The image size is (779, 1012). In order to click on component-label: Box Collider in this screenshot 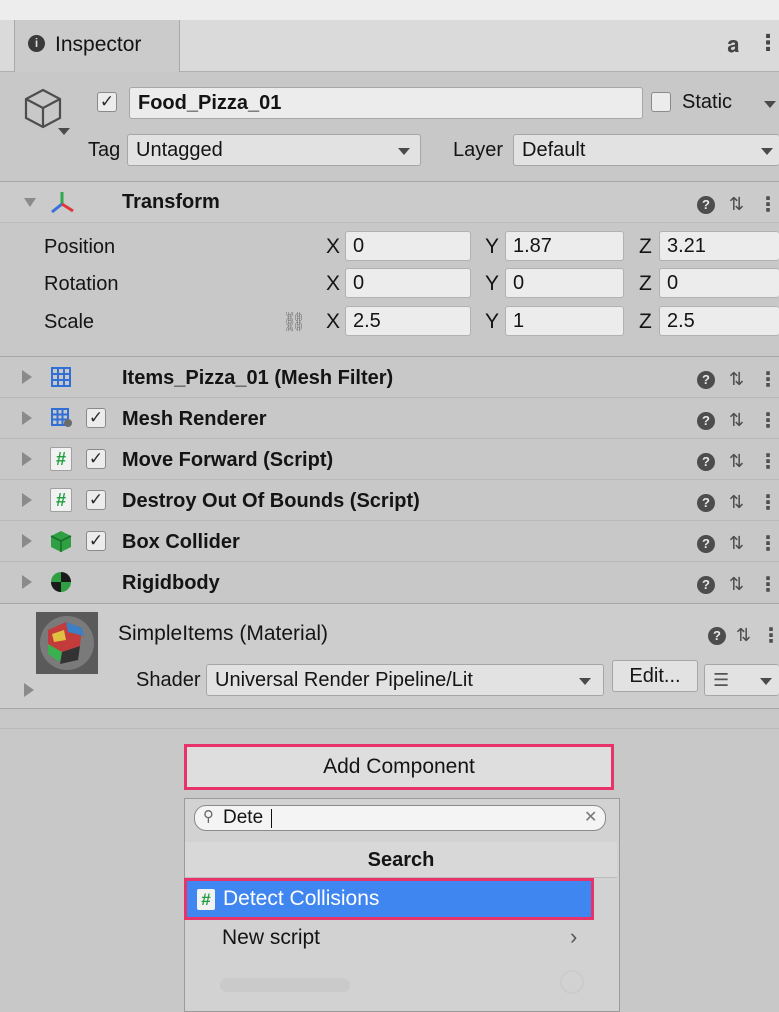, I will do `click(181, 542)`.